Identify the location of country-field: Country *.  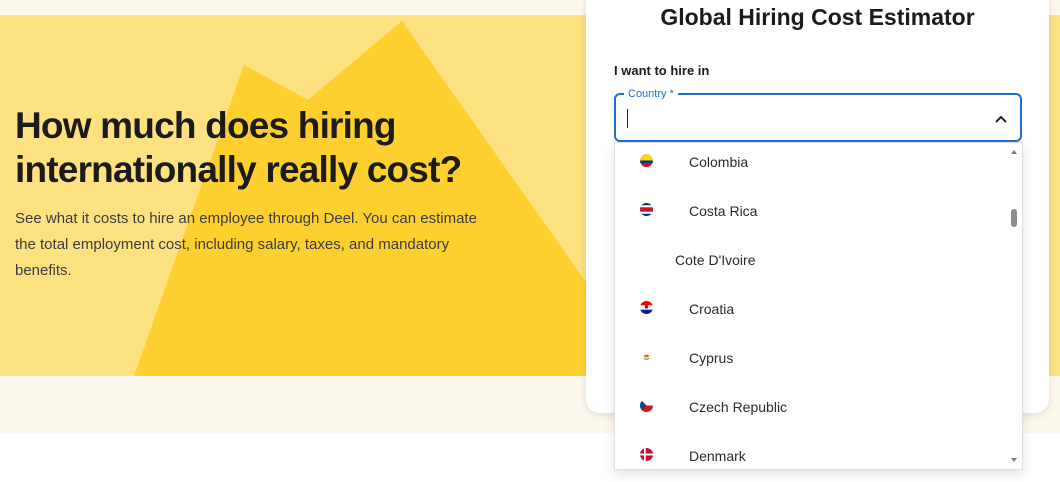
(818, 114).